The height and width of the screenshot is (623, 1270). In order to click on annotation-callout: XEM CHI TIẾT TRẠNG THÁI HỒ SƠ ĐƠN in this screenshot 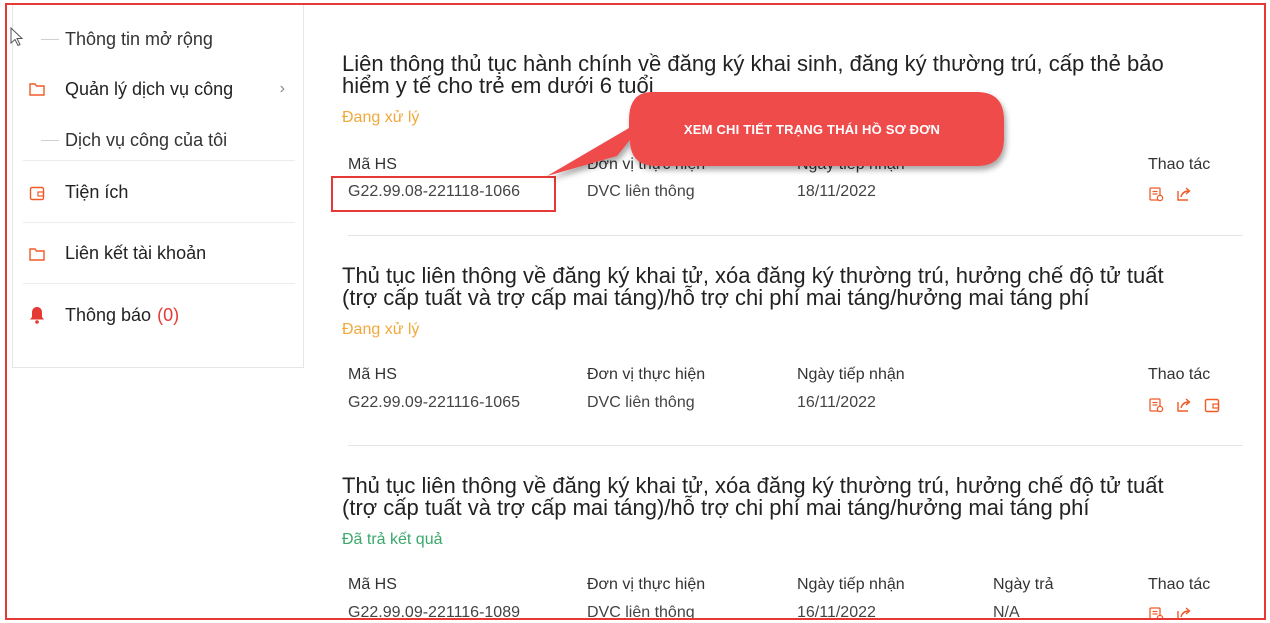, I will do `click(775, 132)`.